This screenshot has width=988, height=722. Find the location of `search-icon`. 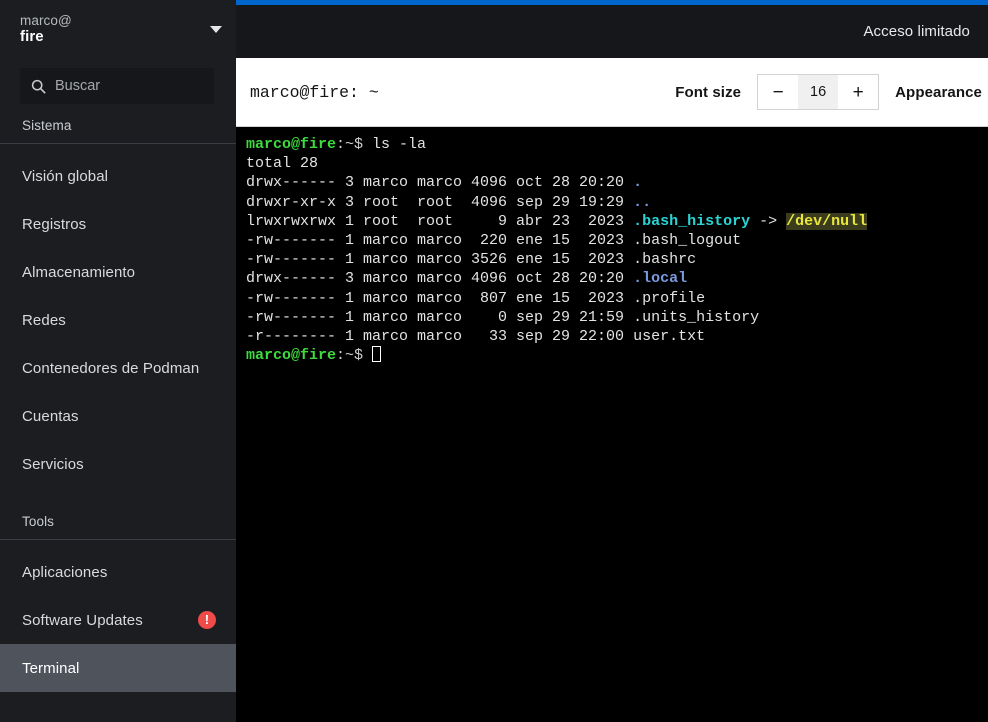

search-icon is located at coordinates (38, 86).